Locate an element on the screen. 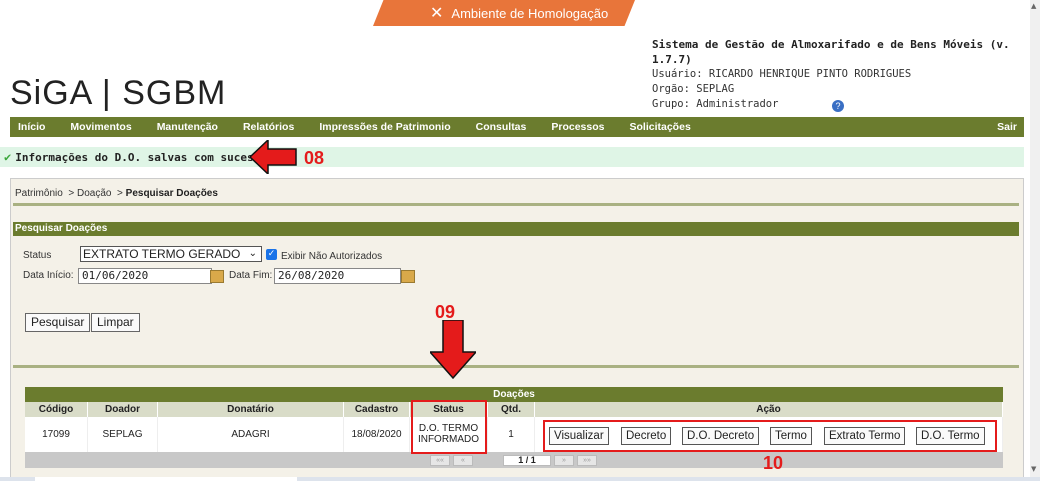 The height and width of the screenshot is (481, 1040). bottom-tab is located at coordinates (166, 479).